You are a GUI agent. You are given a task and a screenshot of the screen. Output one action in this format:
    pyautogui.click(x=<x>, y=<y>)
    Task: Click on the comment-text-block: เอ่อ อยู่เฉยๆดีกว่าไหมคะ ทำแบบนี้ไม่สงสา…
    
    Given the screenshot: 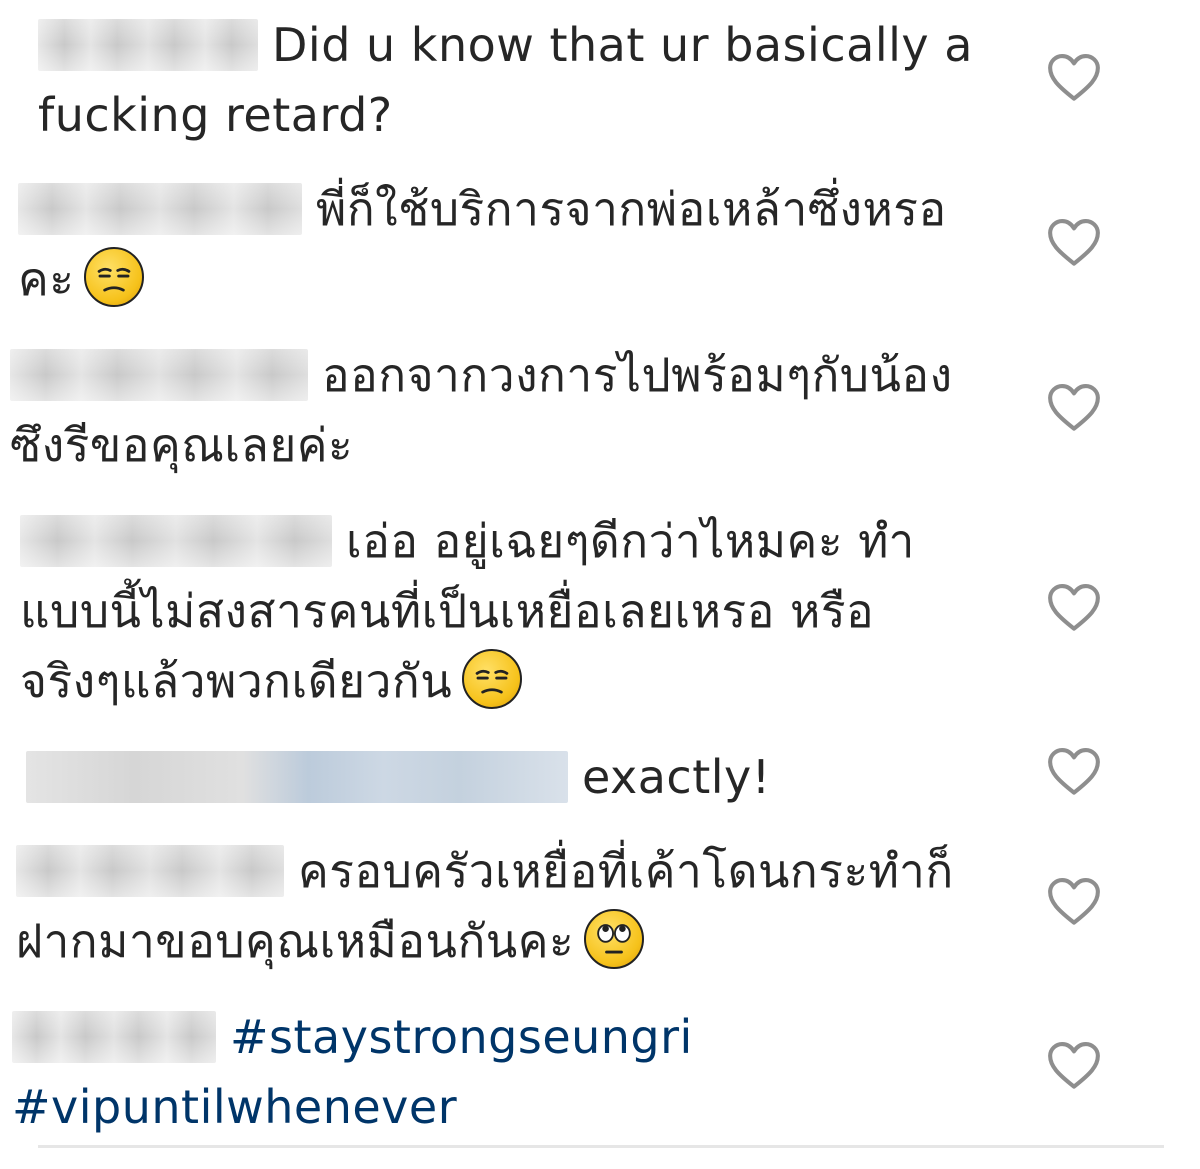 What is the action you would take?
    pyautogui.click(x=490, y=611)
    